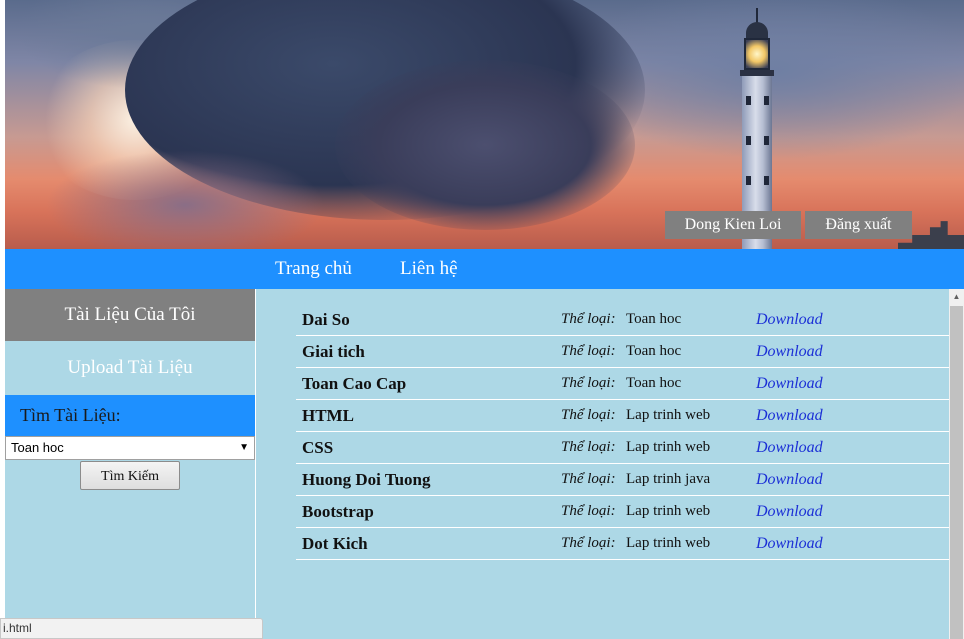 This screenshot has width=964, height=639. Describe the element at coordinates (366, 479) in the screenshot. I see `document-name: Huong Doi Tuong` at that location.